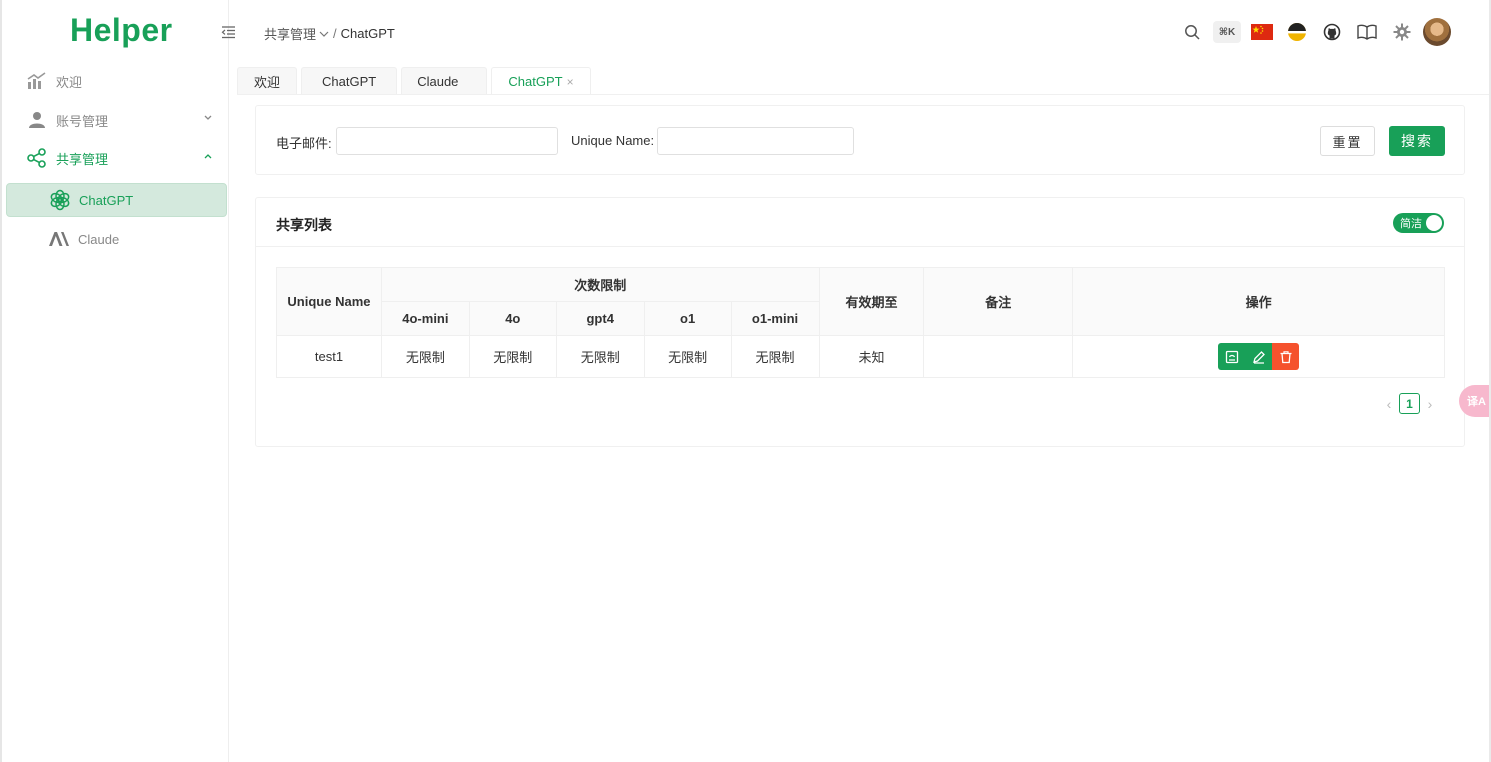 This screenshot has width=1491, height=762. I want to click on docs-book-icon, so click(1367, 32).